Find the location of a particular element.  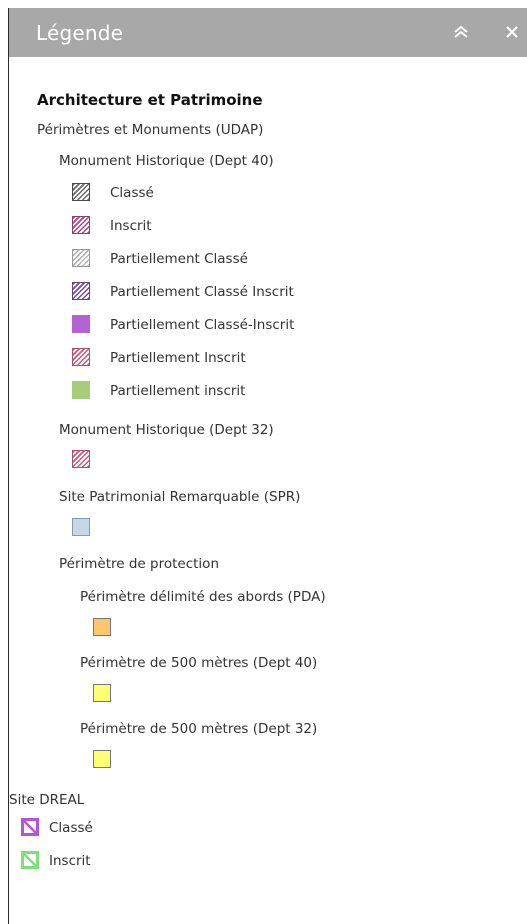

legend-symbol-partiellement-classe is located at coordinates (81, 258).